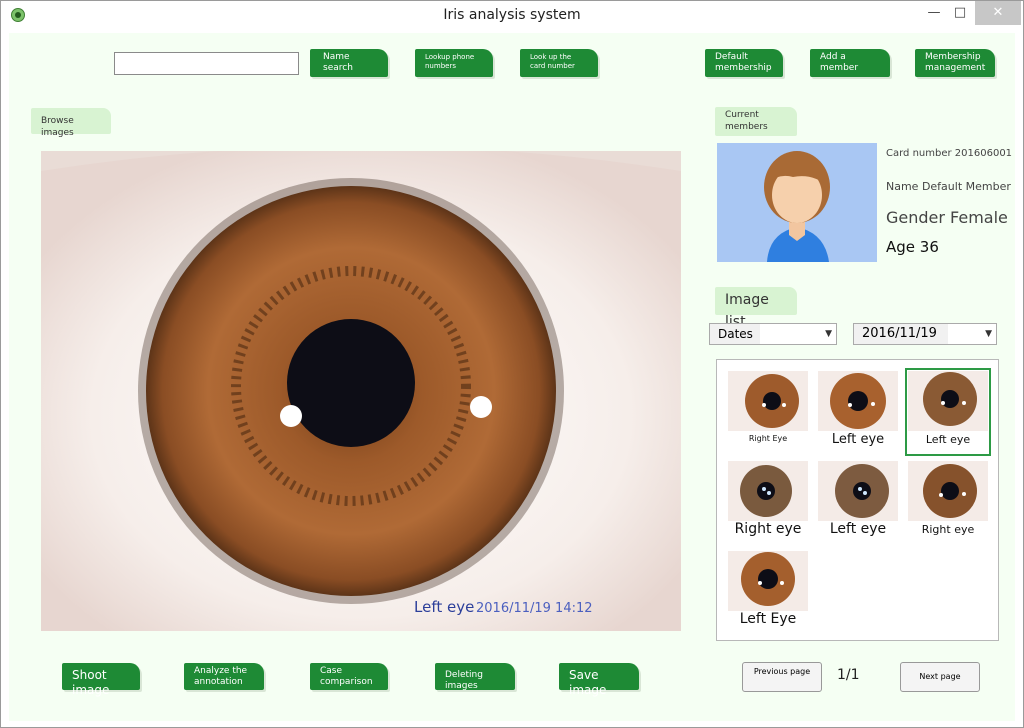  I want to click on window-title: Iris analysis system, so click(512, 15).